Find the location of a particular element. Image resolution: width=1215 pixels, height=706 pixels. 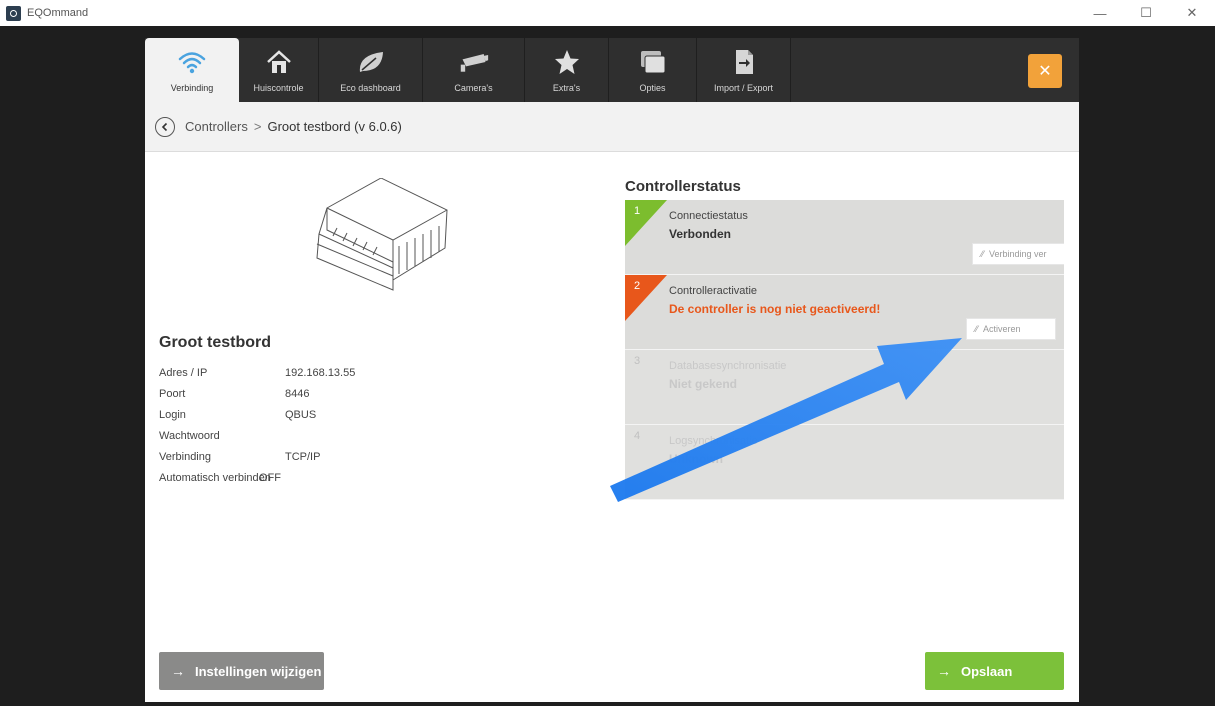

window-title: EQOmmand is located at coordinates (58, 13).